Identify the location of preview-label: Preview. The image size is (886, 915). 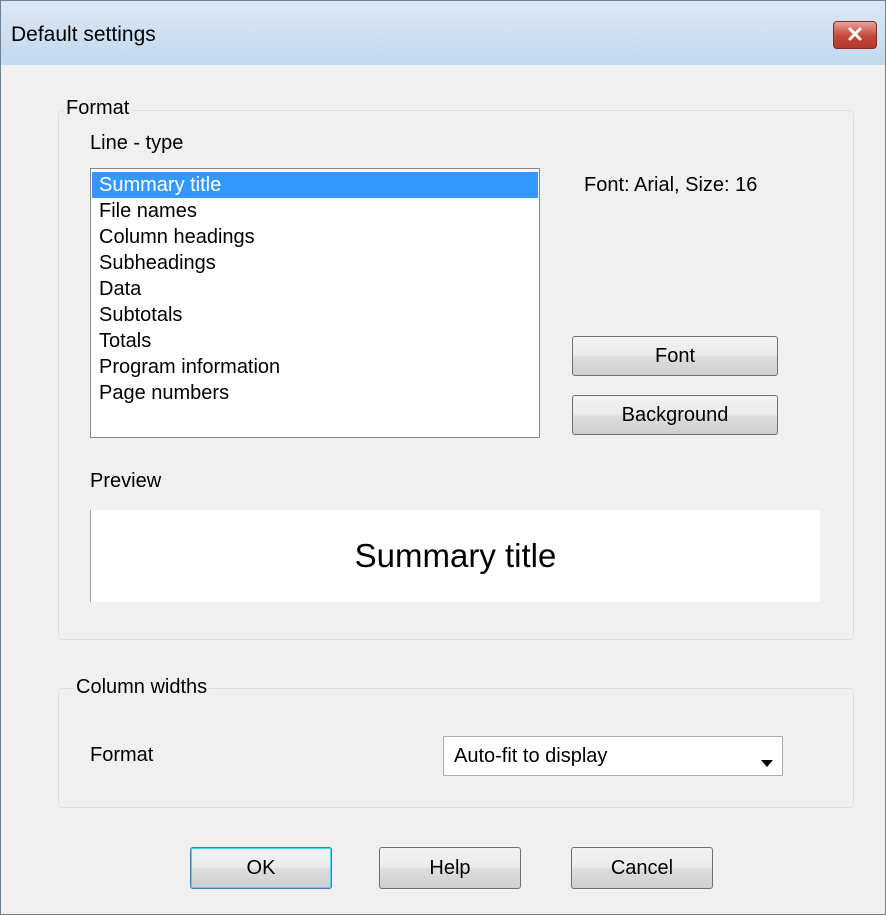
(126, 481).